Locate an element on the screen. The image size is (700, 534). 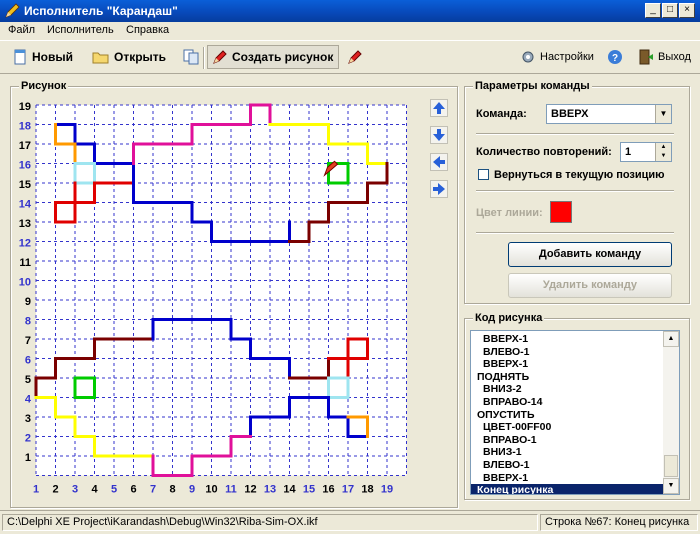
help-button: ? is located at coordinates (617, 57).